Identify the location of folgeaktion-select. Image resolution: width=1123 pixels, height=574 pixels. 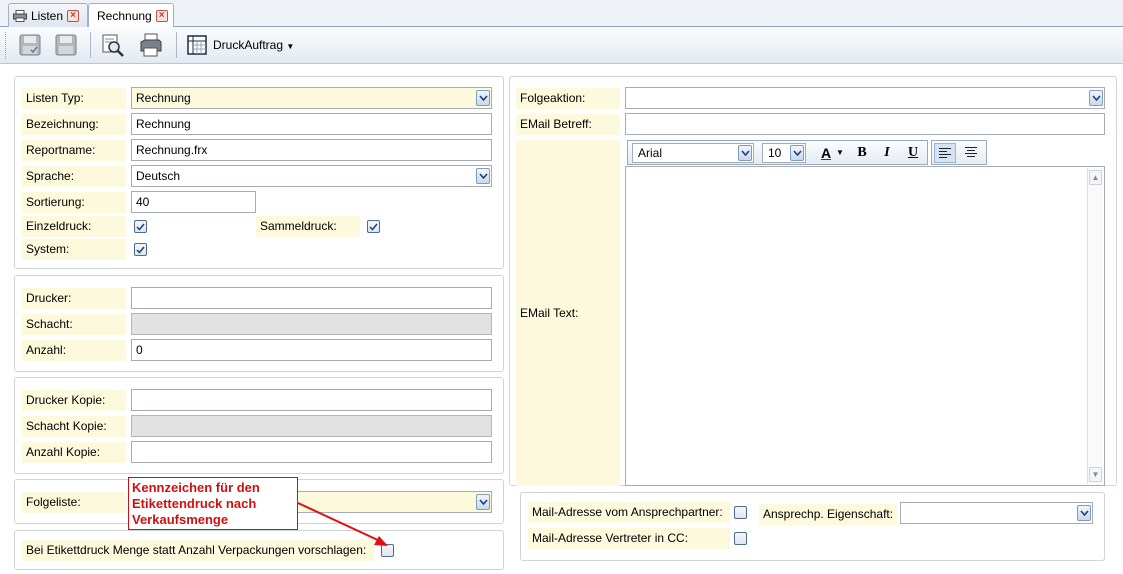
(865, 98).